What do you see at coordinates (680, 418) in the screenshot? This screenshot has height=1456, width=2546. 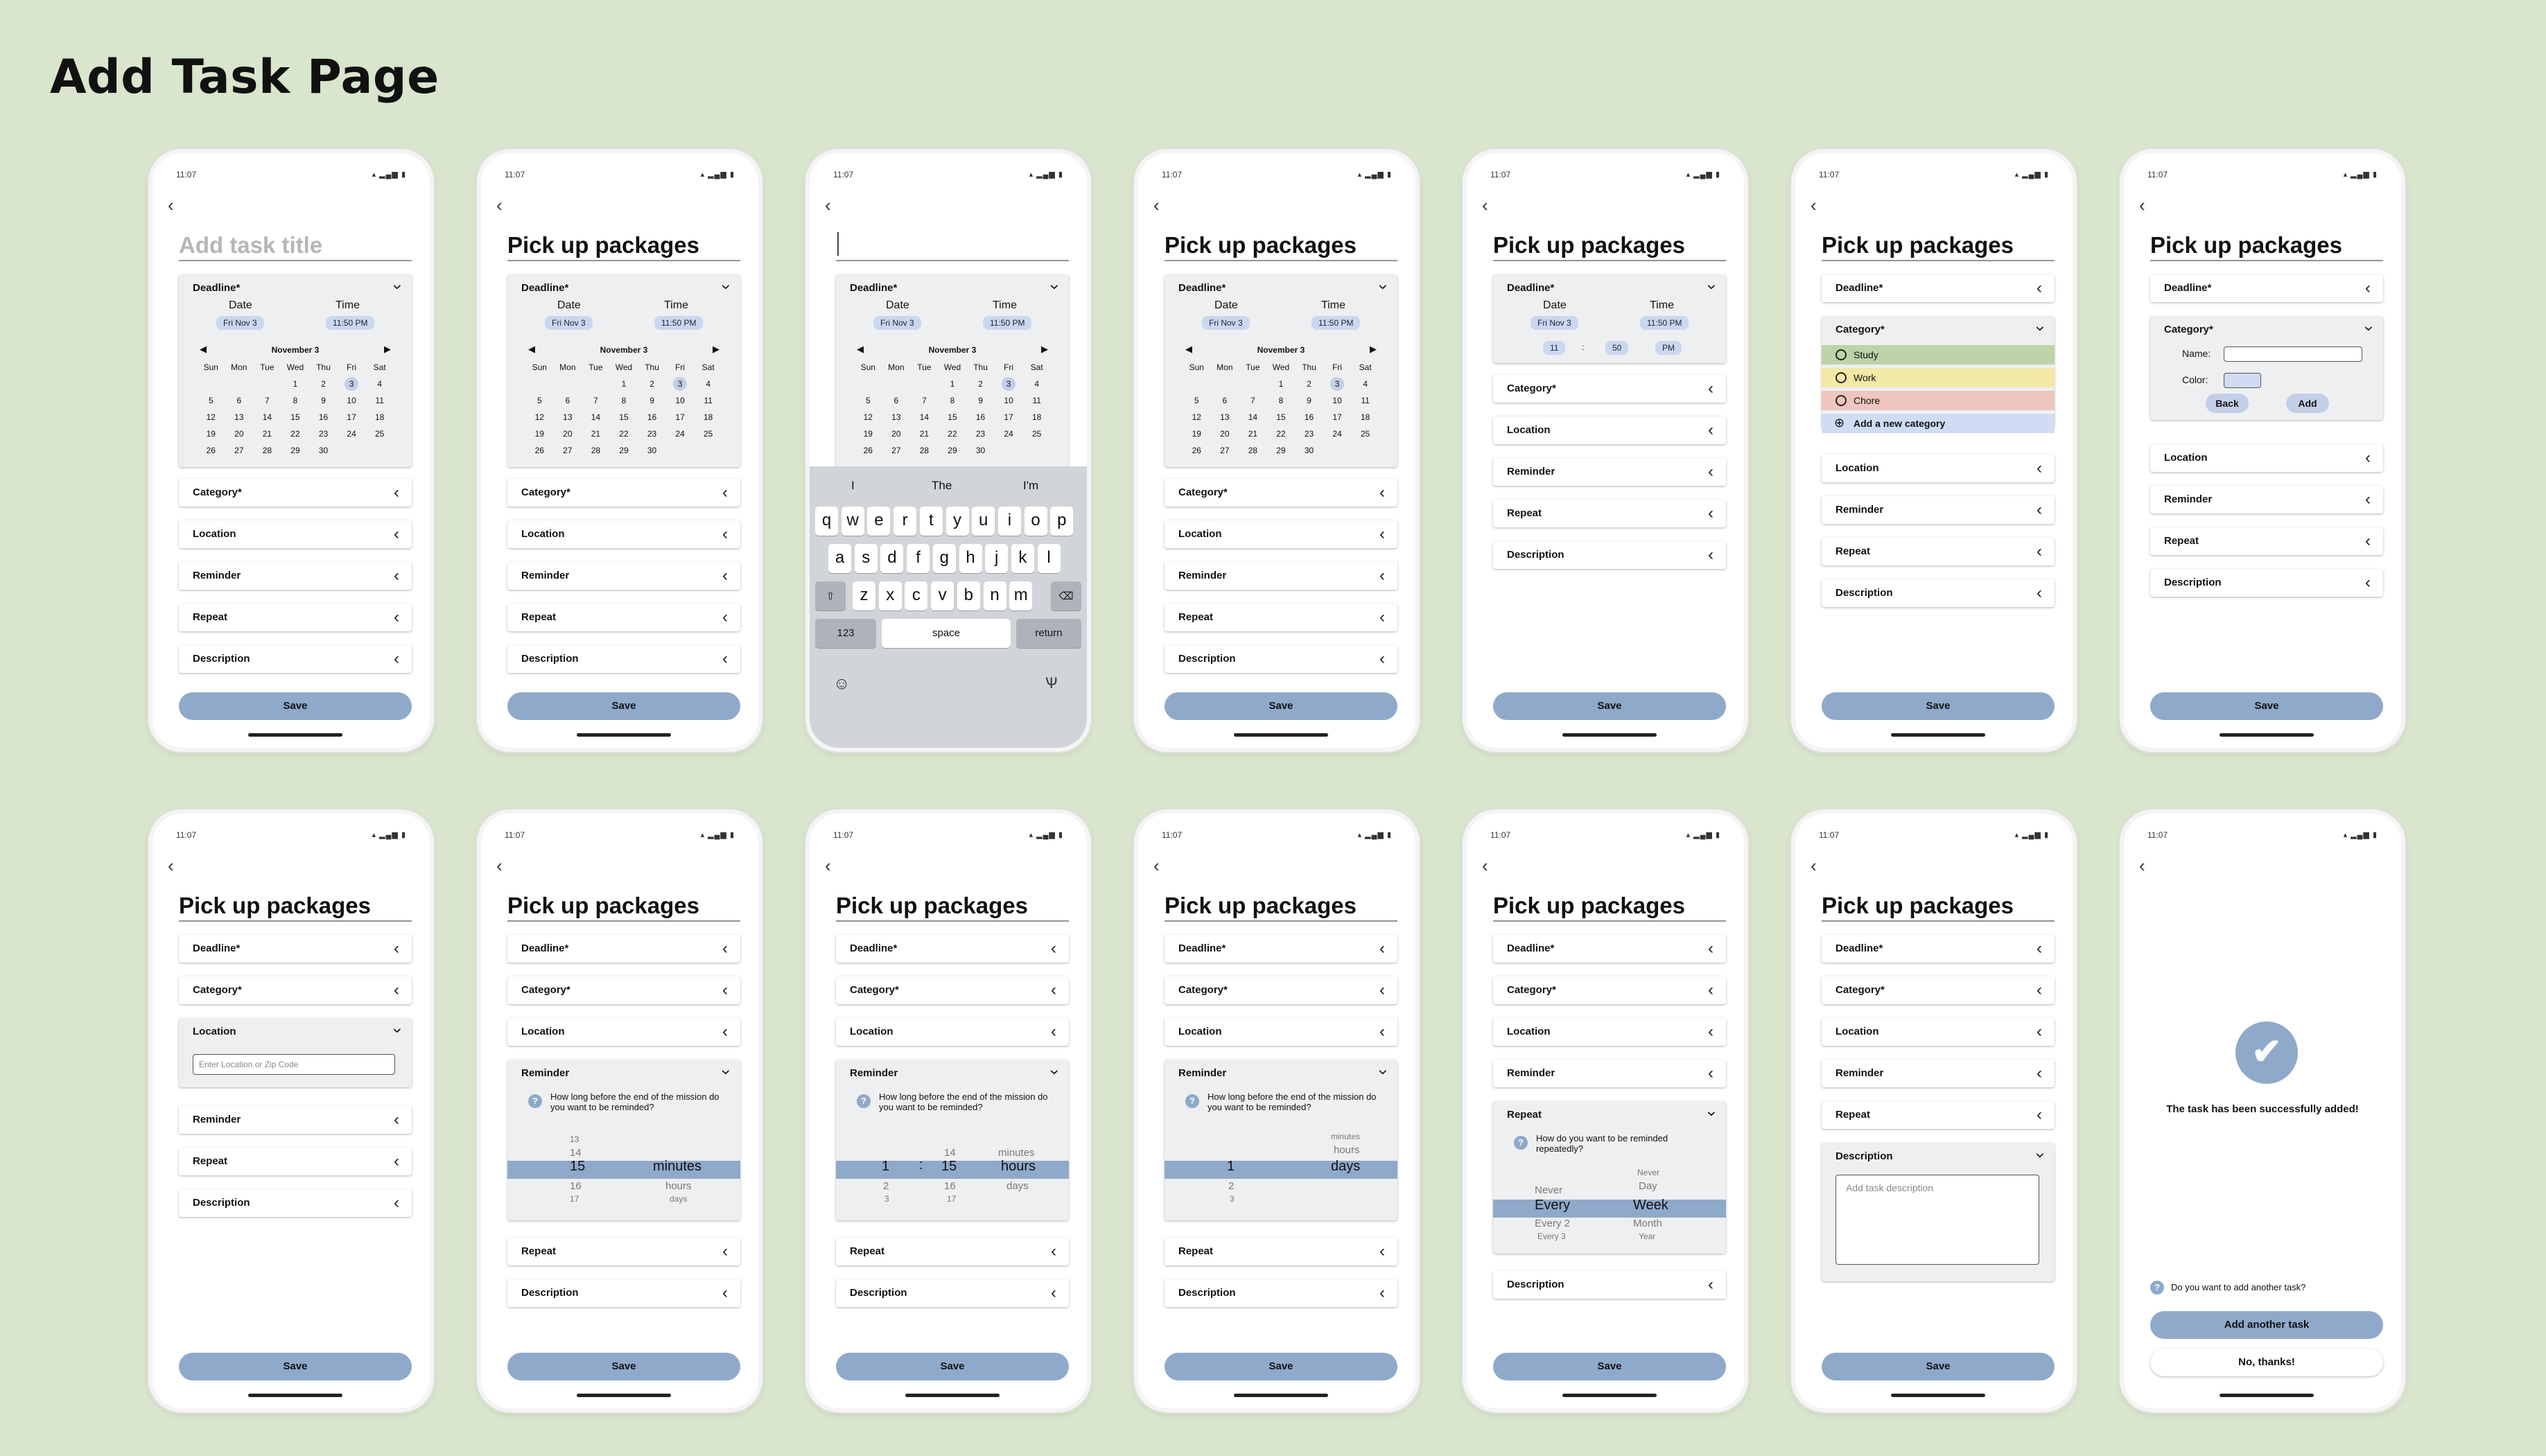 I see `calendar-day: 17` at bounding box center [680, 418].